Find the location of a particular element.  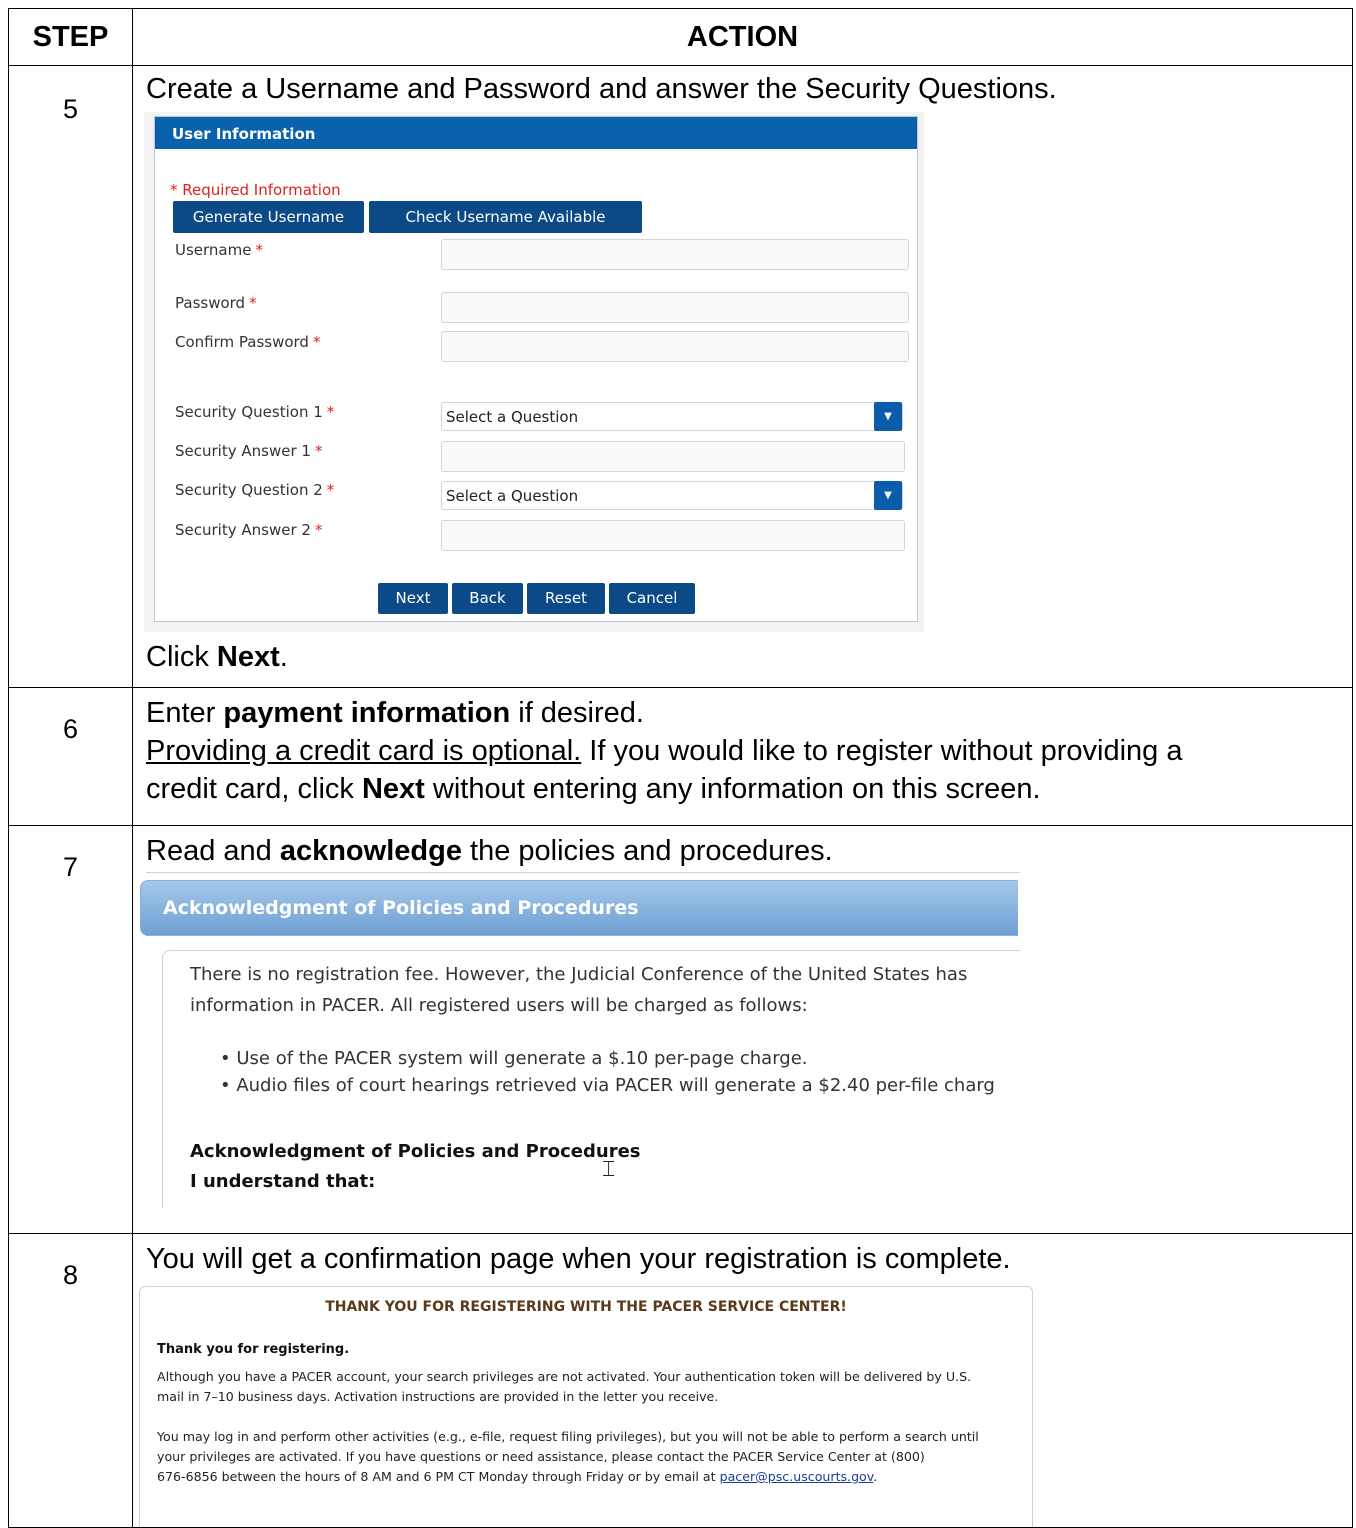

step-number: 6 is located at coordinates (70, 756).